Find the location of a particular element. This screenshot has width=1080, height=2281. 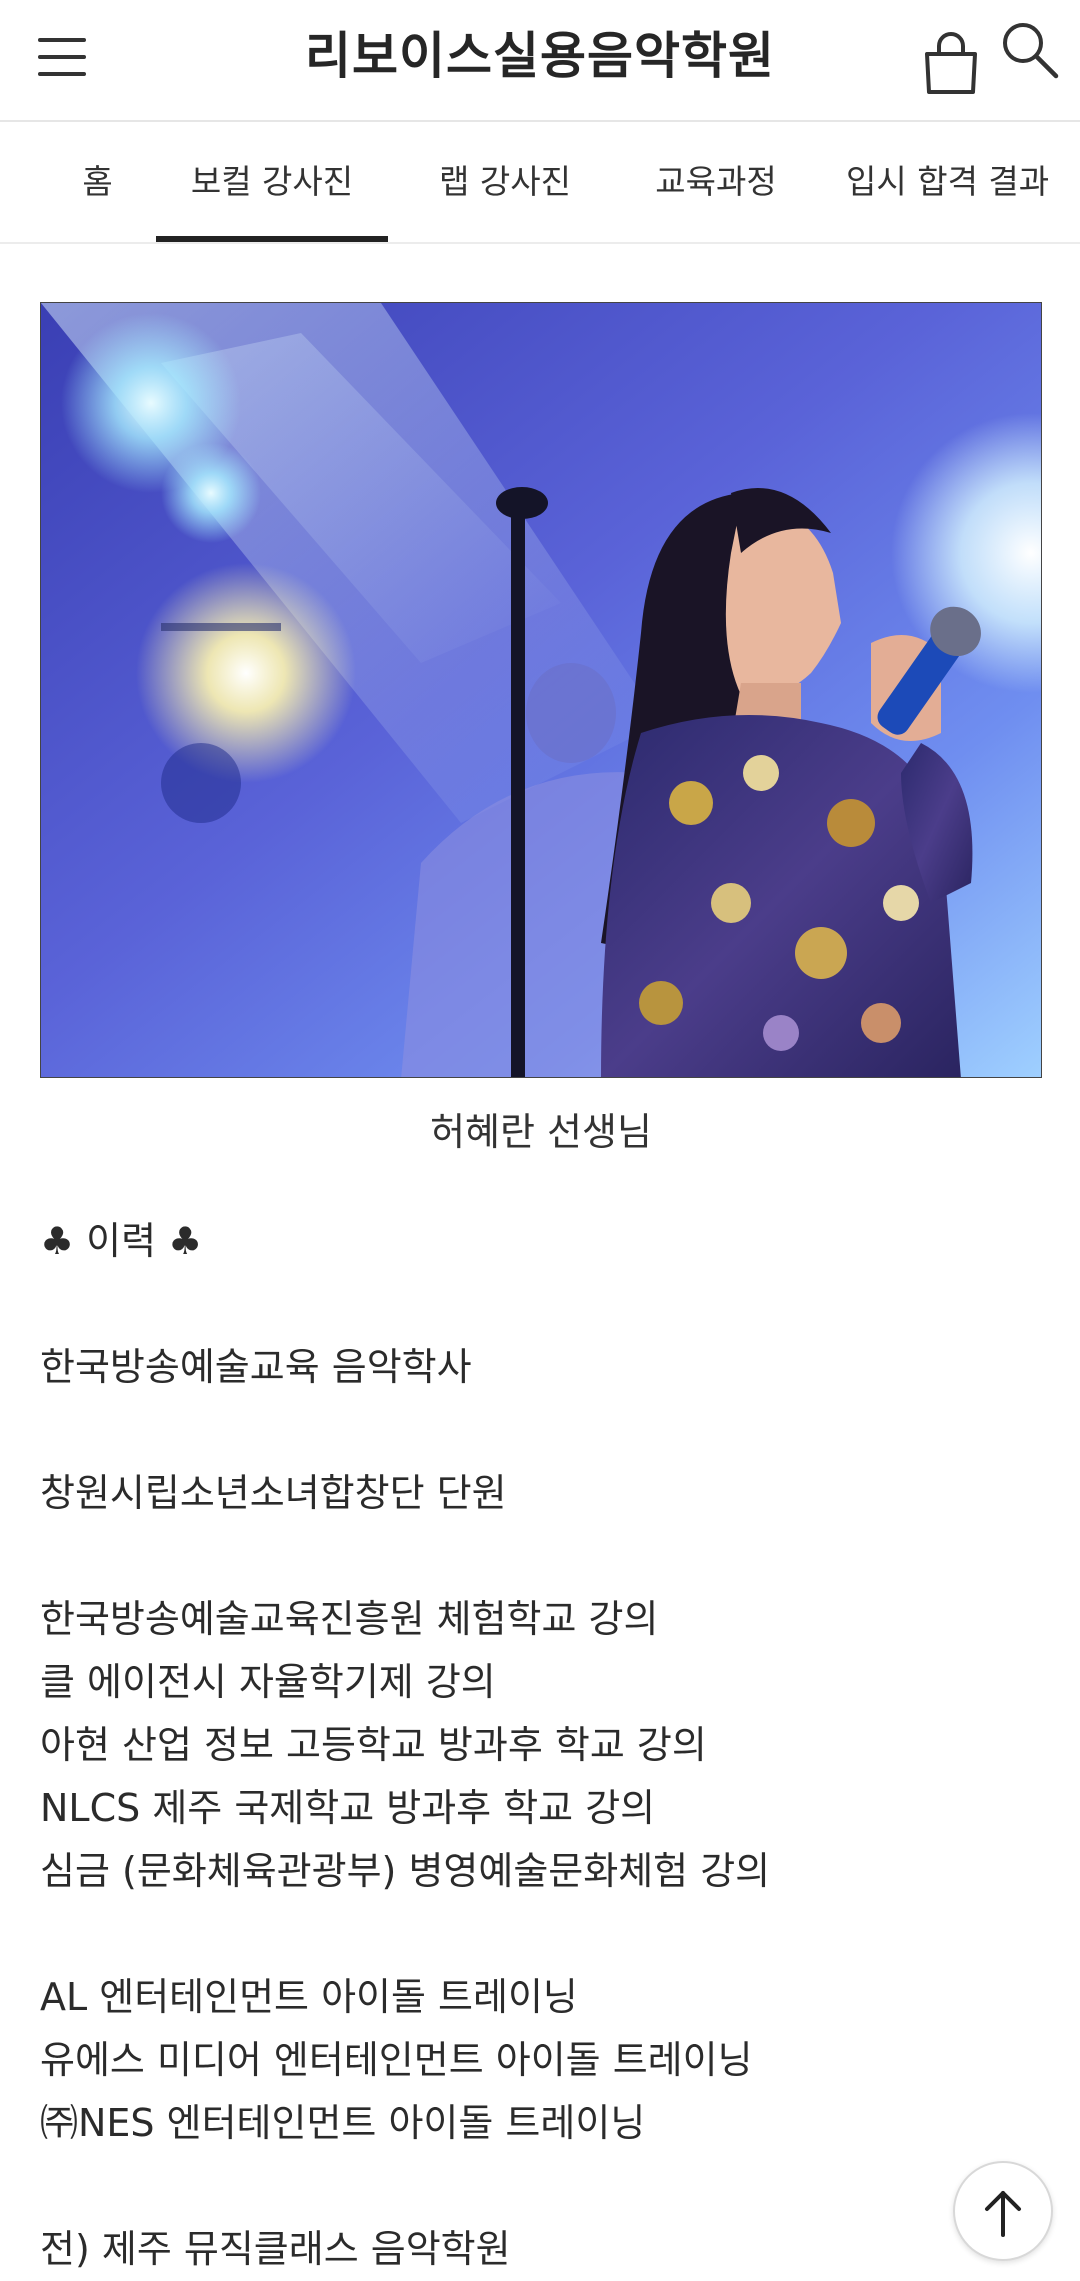

bio-choir: 창원시립소년소녀합창단 단원 is located at coordinates (273, 1493).